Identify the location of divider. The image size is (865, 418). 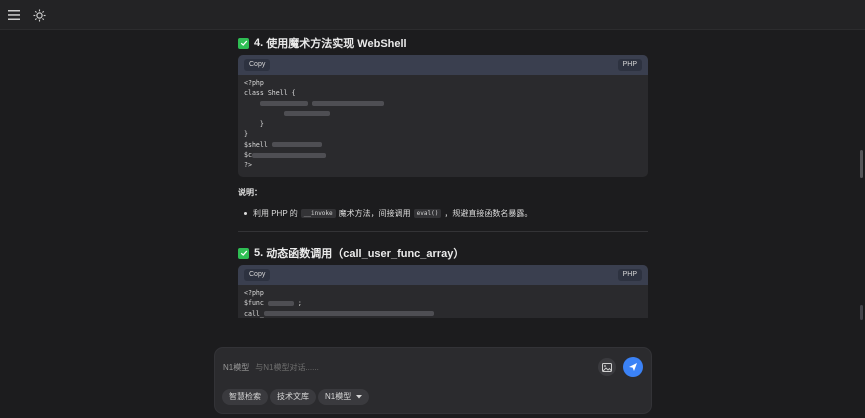
(443, 231).